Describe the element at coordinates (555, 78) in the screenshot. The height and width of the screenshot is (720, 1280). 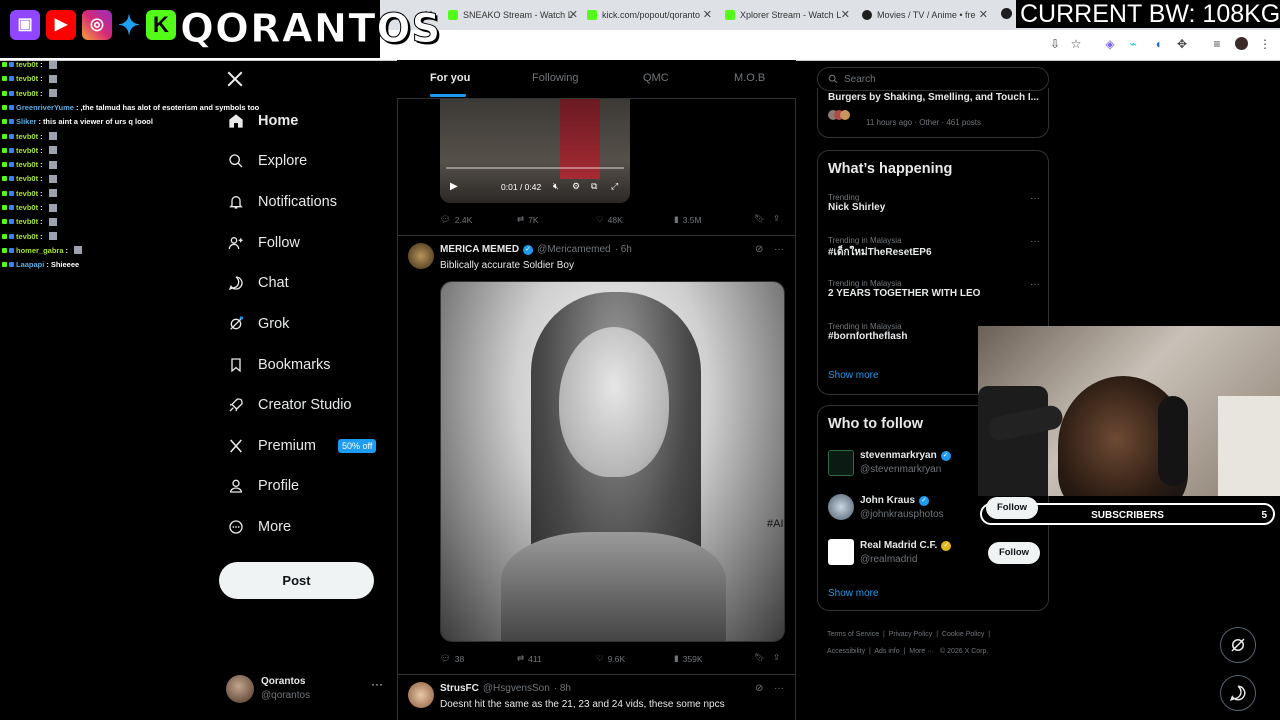
I see `tab-following: Following` at that location.